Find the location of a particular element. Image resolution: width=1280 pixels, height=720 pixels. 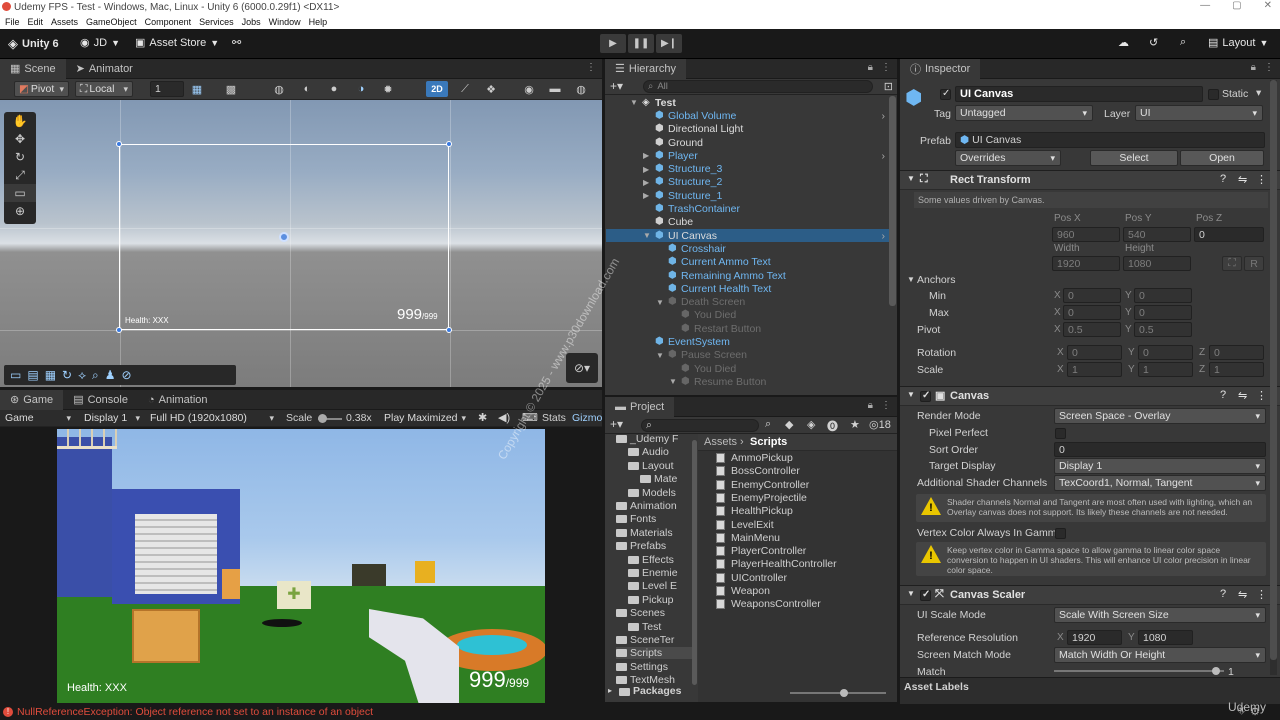

cloud-icon: ☁ is located at coordinates (1123, 42).